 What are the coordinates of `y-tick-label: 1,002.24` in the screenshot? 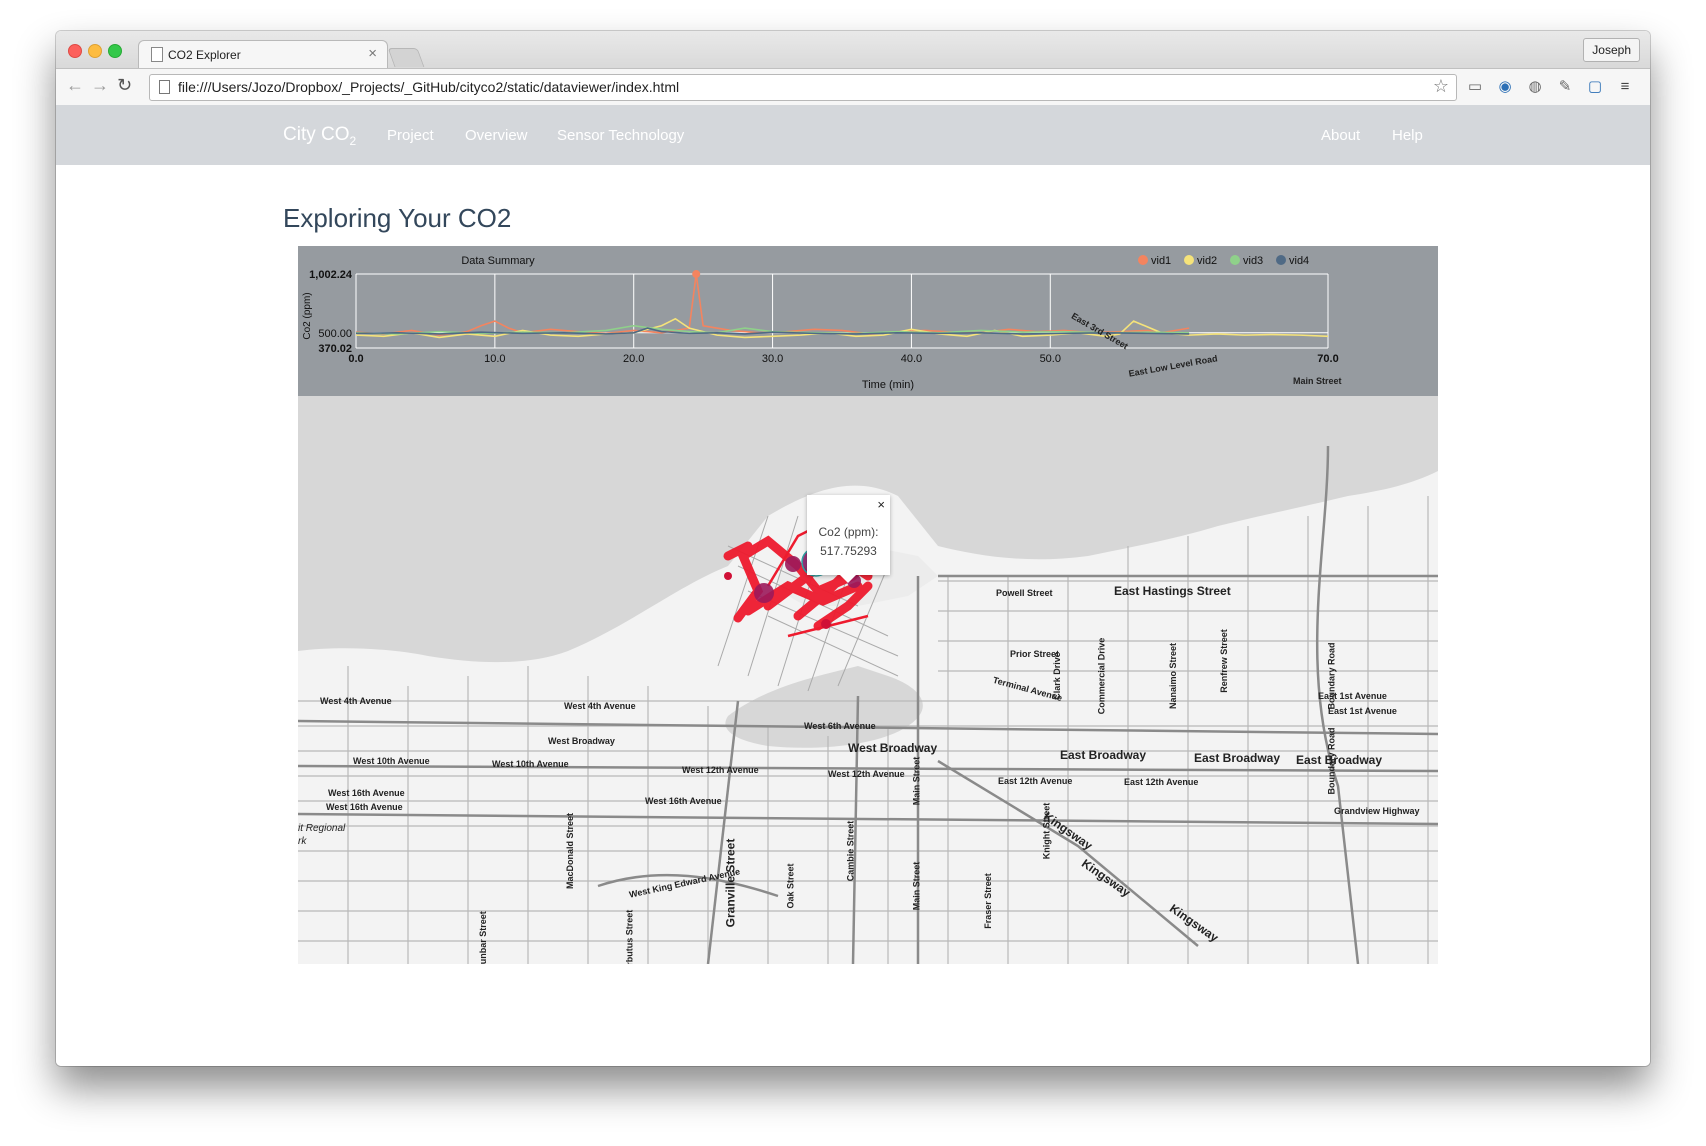 It's located at (331, 275).